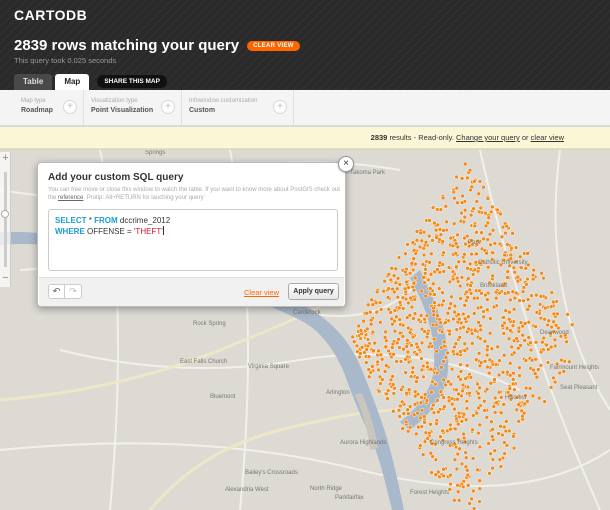 This screenshot has height=510, width=610. I want to click on reference-link: reference, so click(70, 198).